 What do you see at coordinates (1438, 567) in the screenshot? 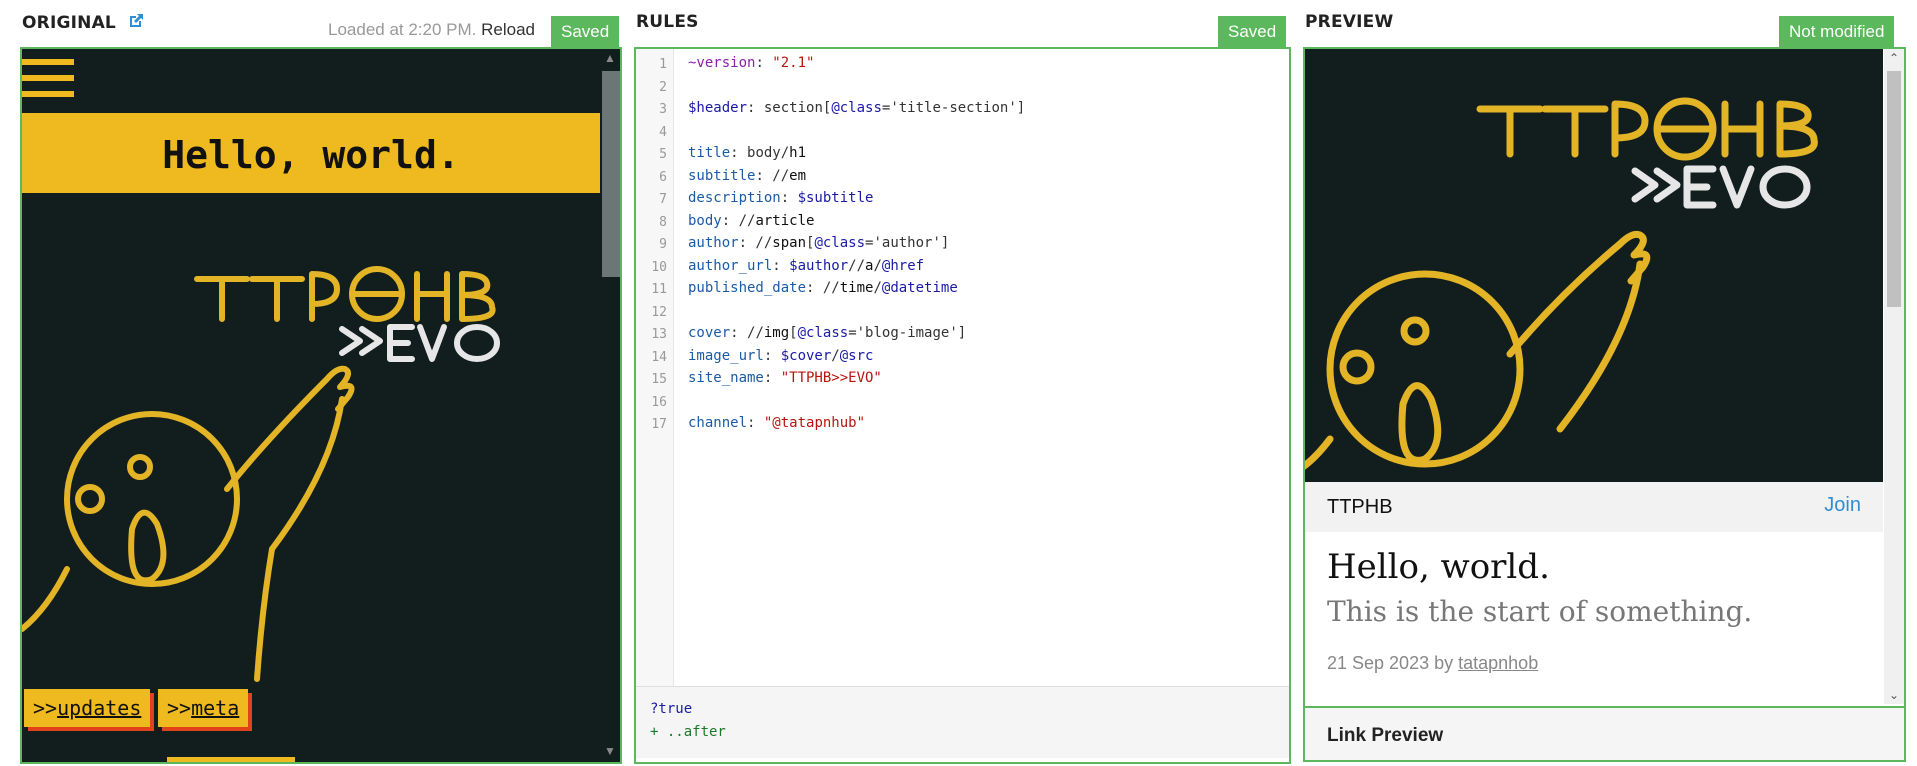
I see `preview-article-title: Hello, world.` at bounding box center [1438, 567].